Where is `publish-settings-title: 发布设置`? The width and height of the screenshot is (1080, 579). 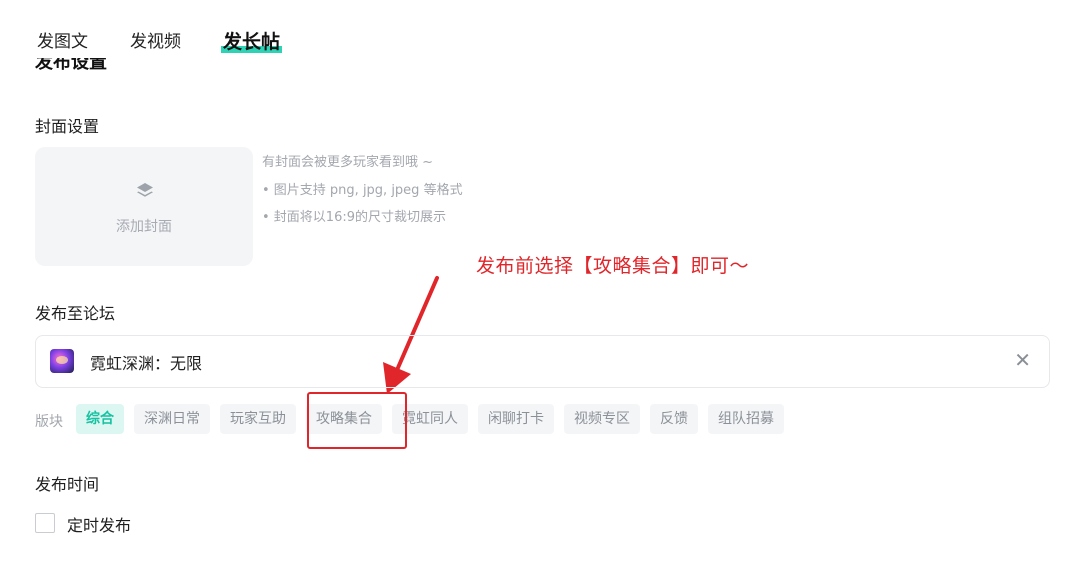
publish-settings-title: 发布设置 is located at coordinates (71, 65).